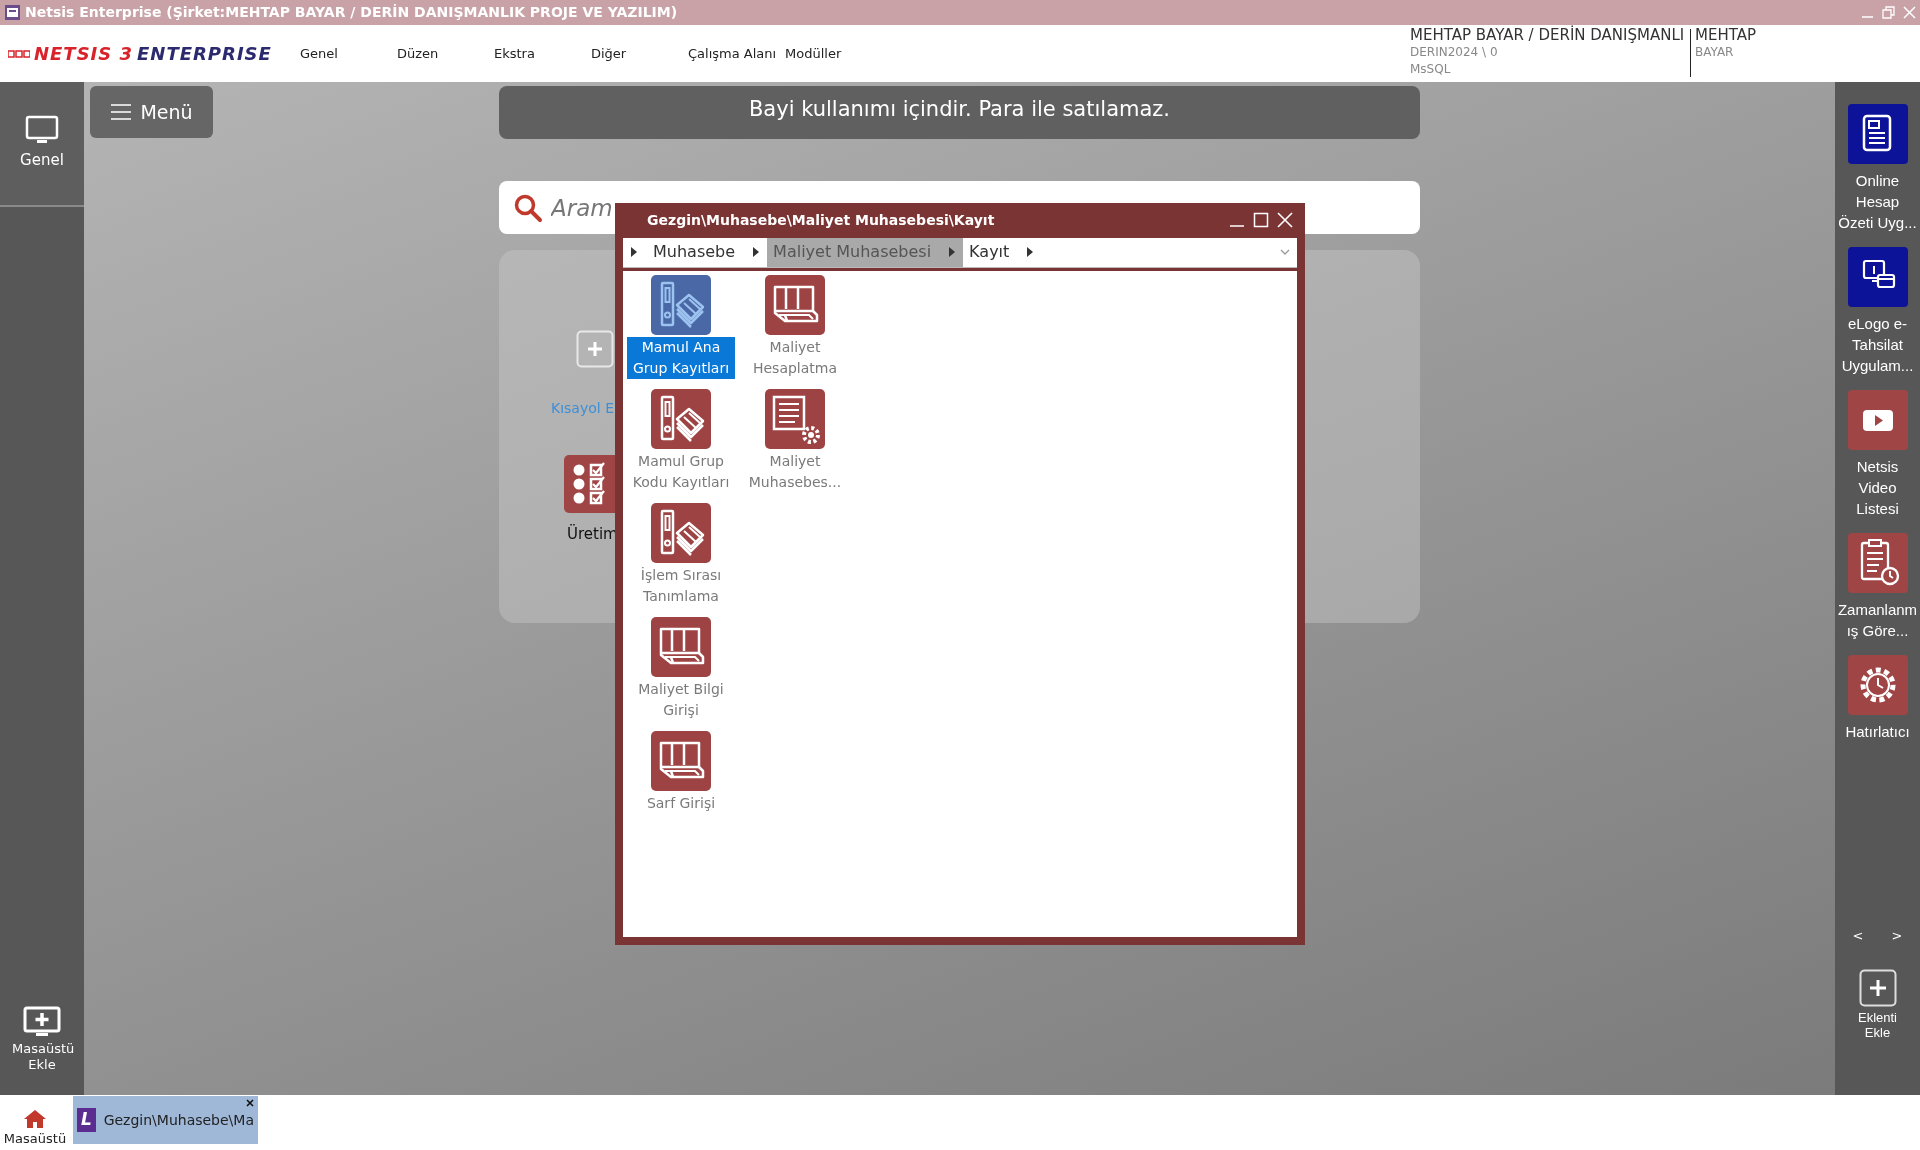  I want to click on database-name: DERIN2024 \ 0, so click(1454, 52).